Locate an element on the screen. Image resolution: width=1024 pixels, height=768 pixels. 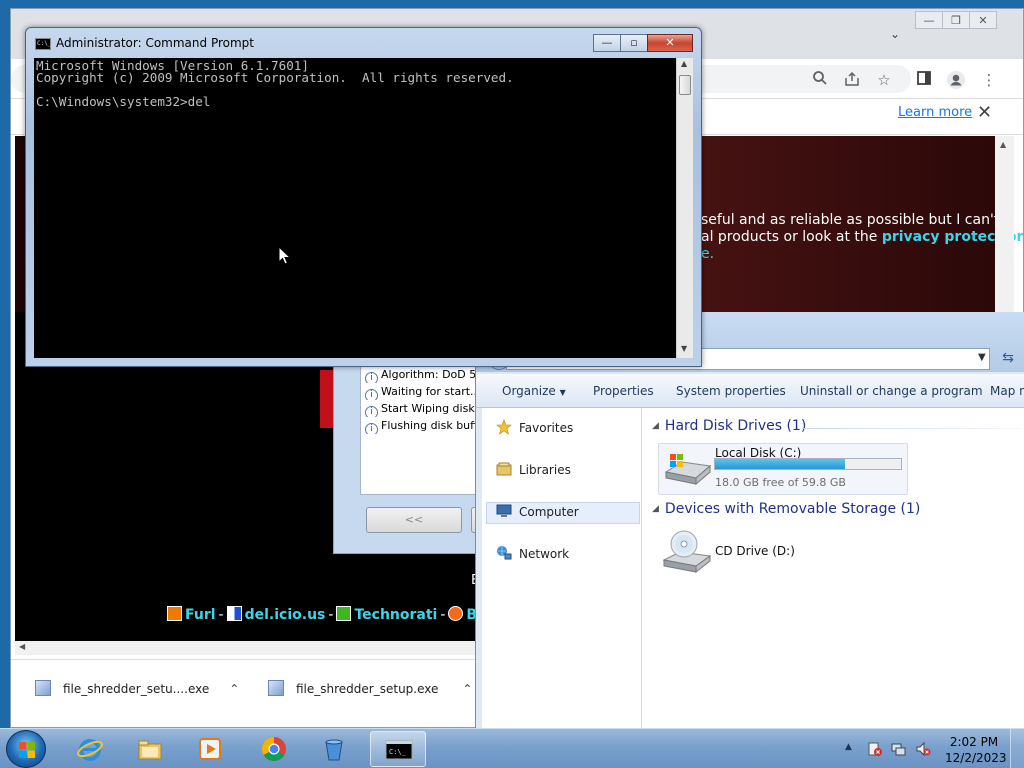
search-icon is located at coordinates (820, 80).